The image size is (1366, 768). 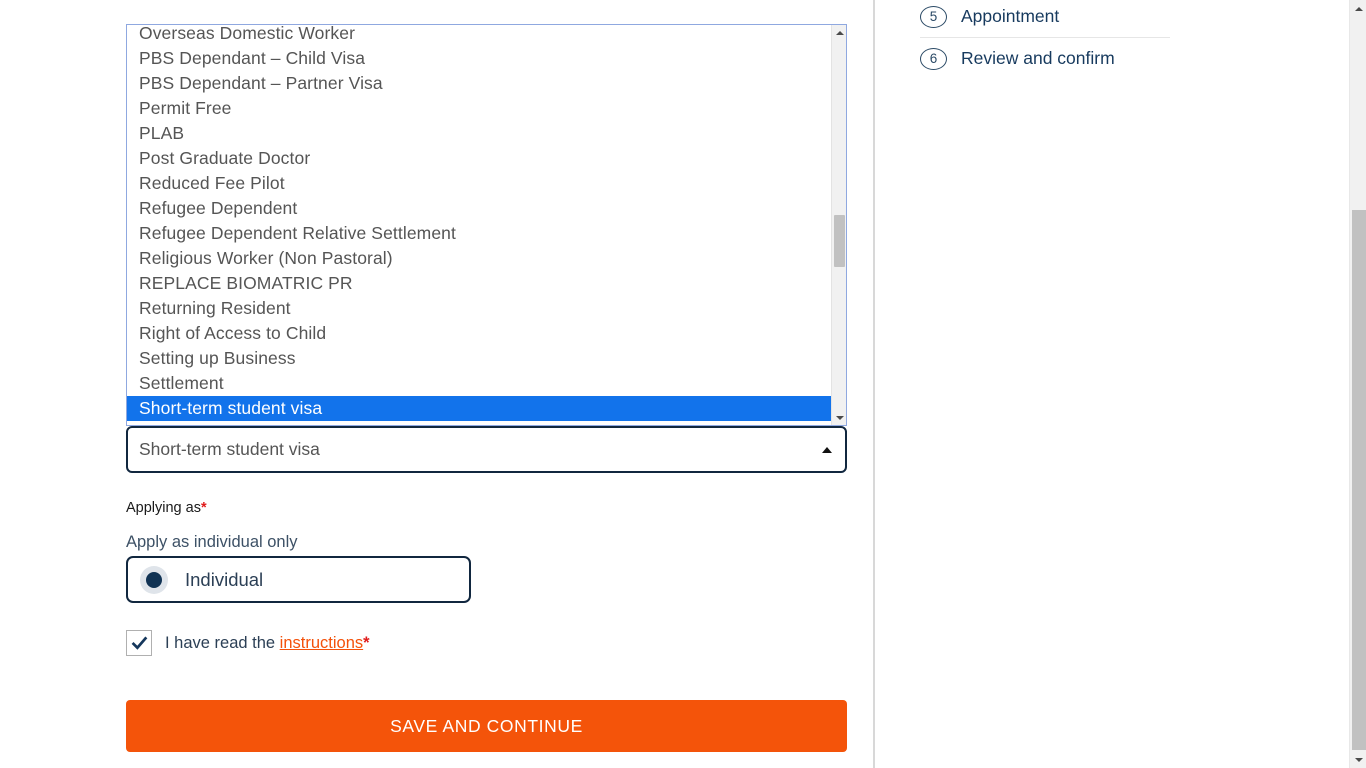 I want to click on consent-text-before: I have read the, so click(x=222, y=642).